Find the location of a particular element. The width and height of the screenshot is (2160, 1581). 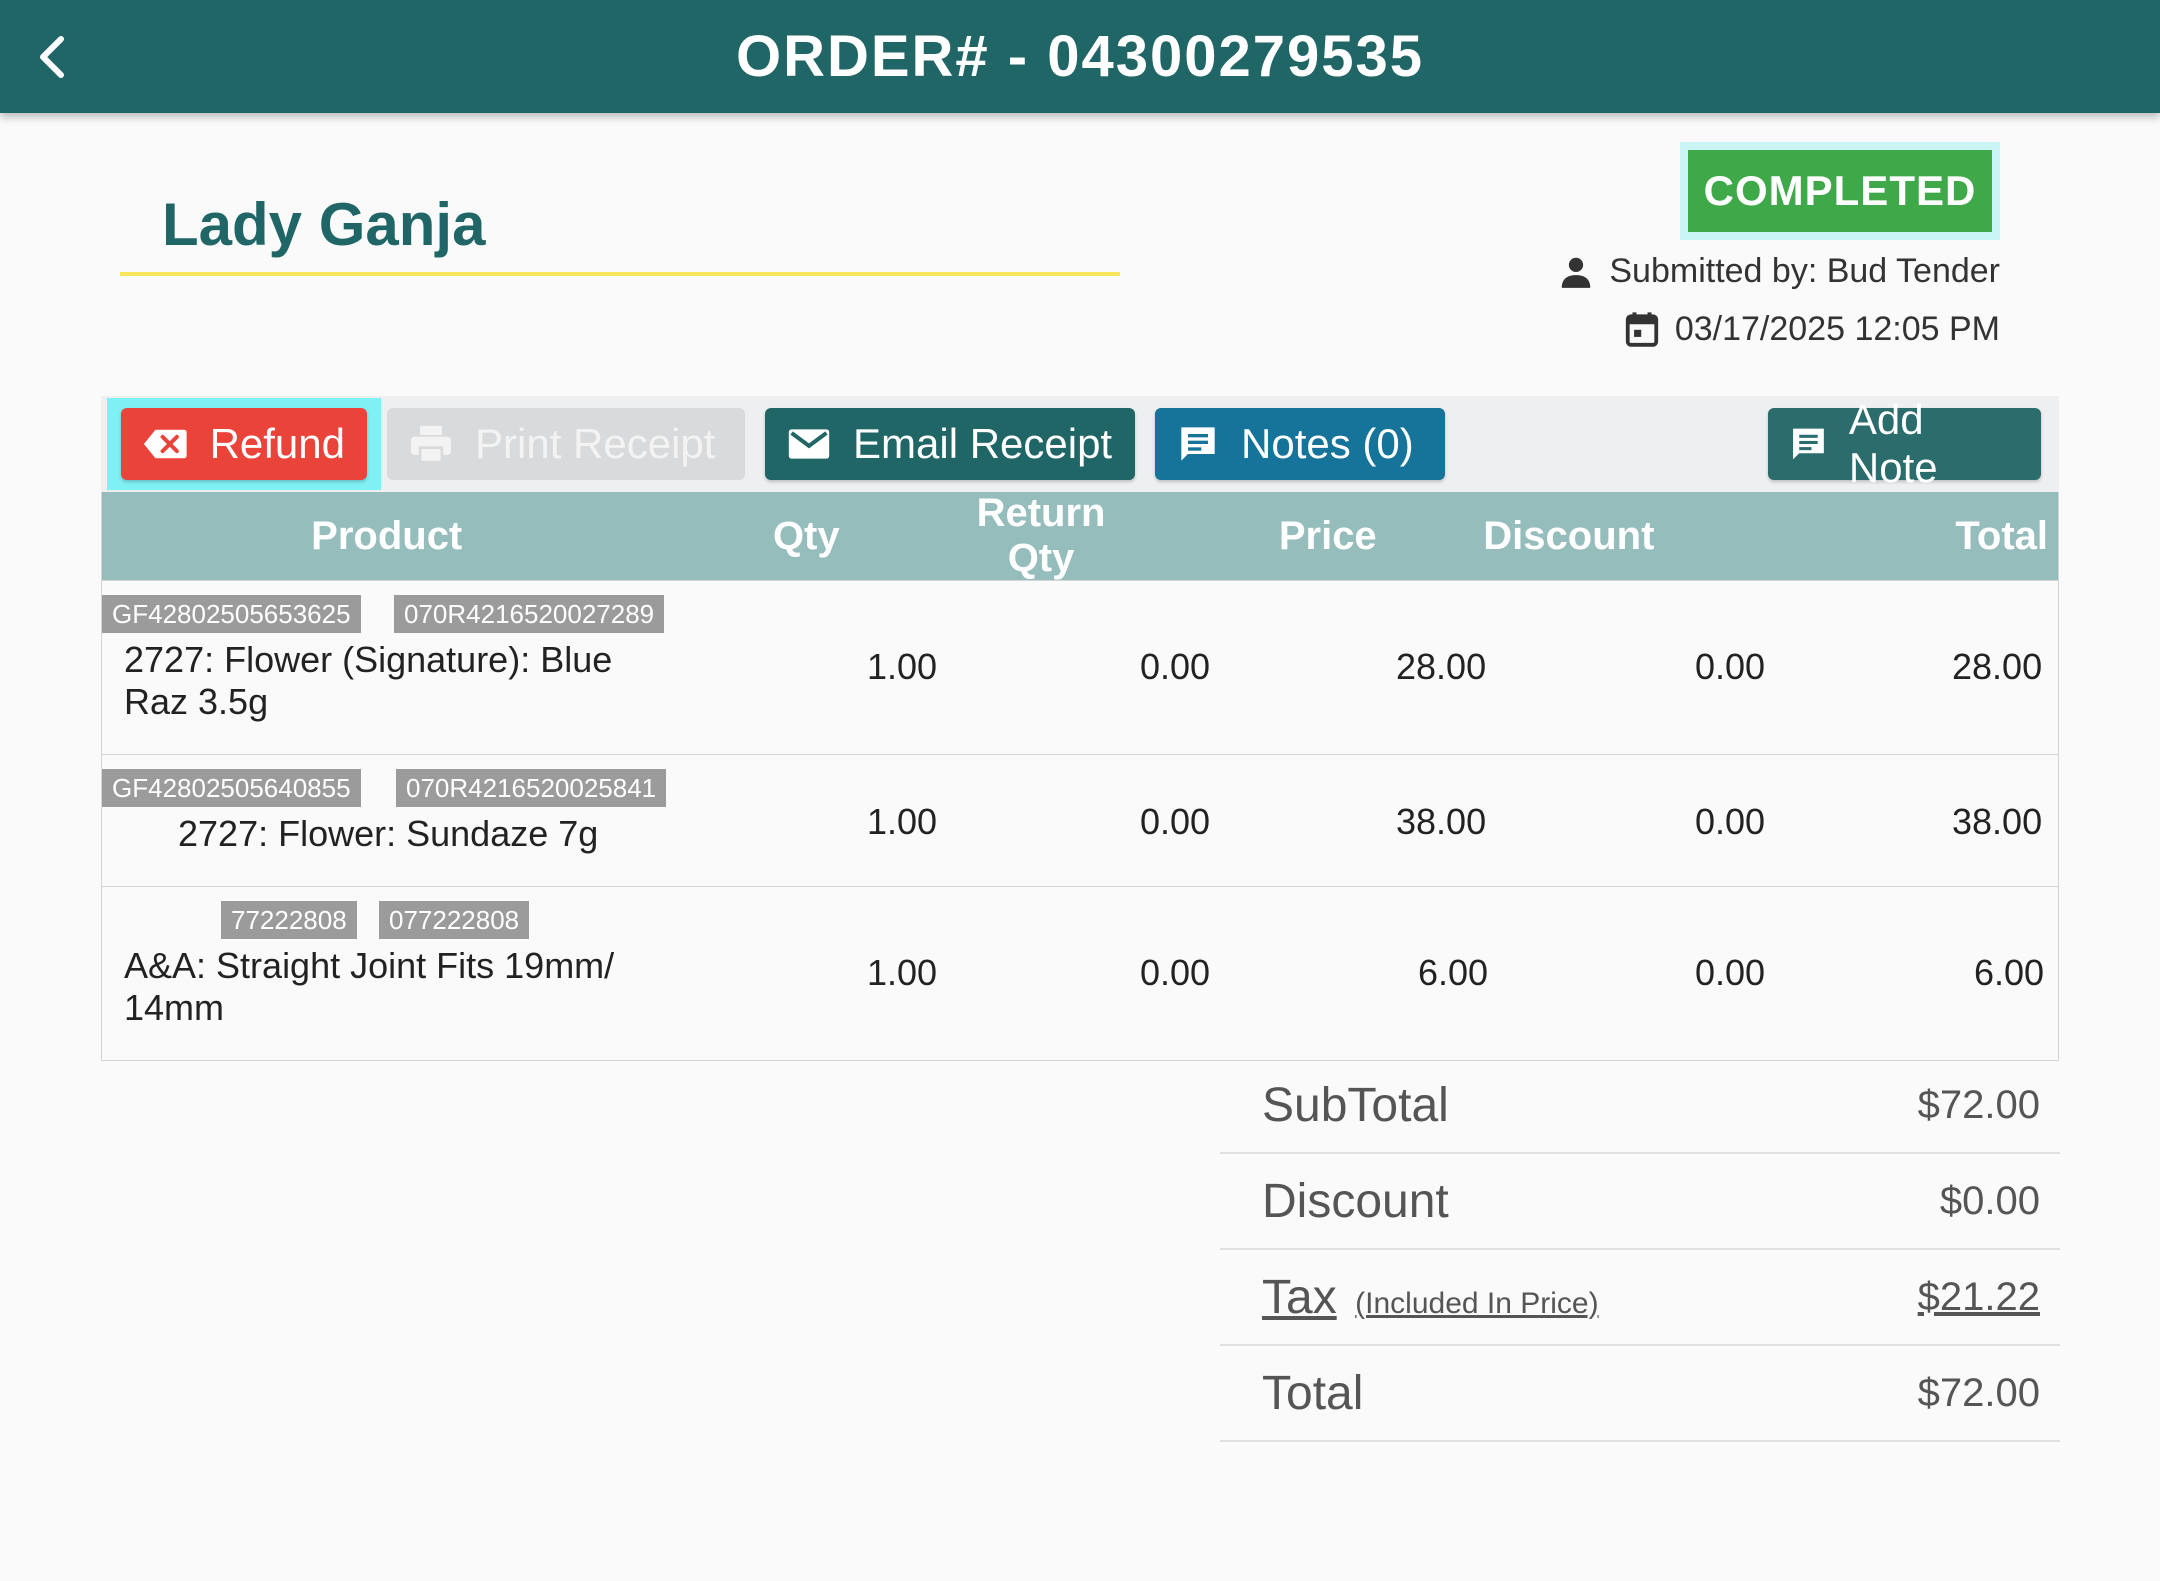

submitted-by: Submitted by: Bud Tender is located at coordinates (1778, 271).